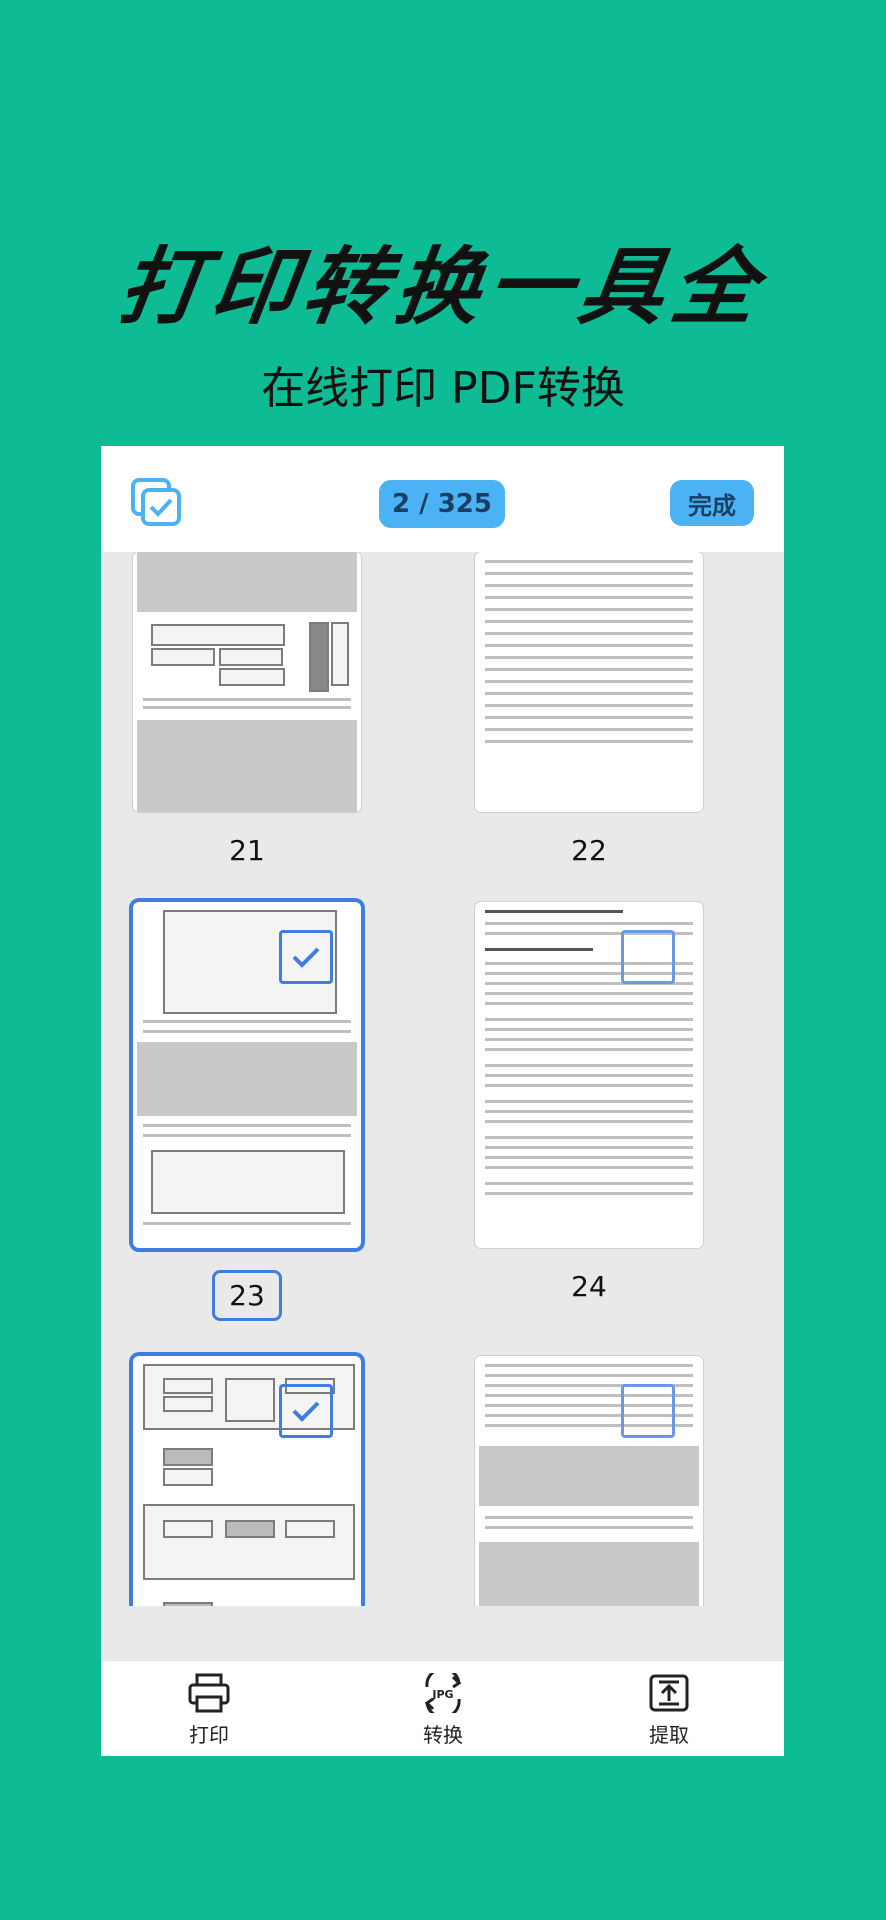 This screenshot has height=1920, width=886. I want to click on page-counter: 2 / 325, so click(442, 504).